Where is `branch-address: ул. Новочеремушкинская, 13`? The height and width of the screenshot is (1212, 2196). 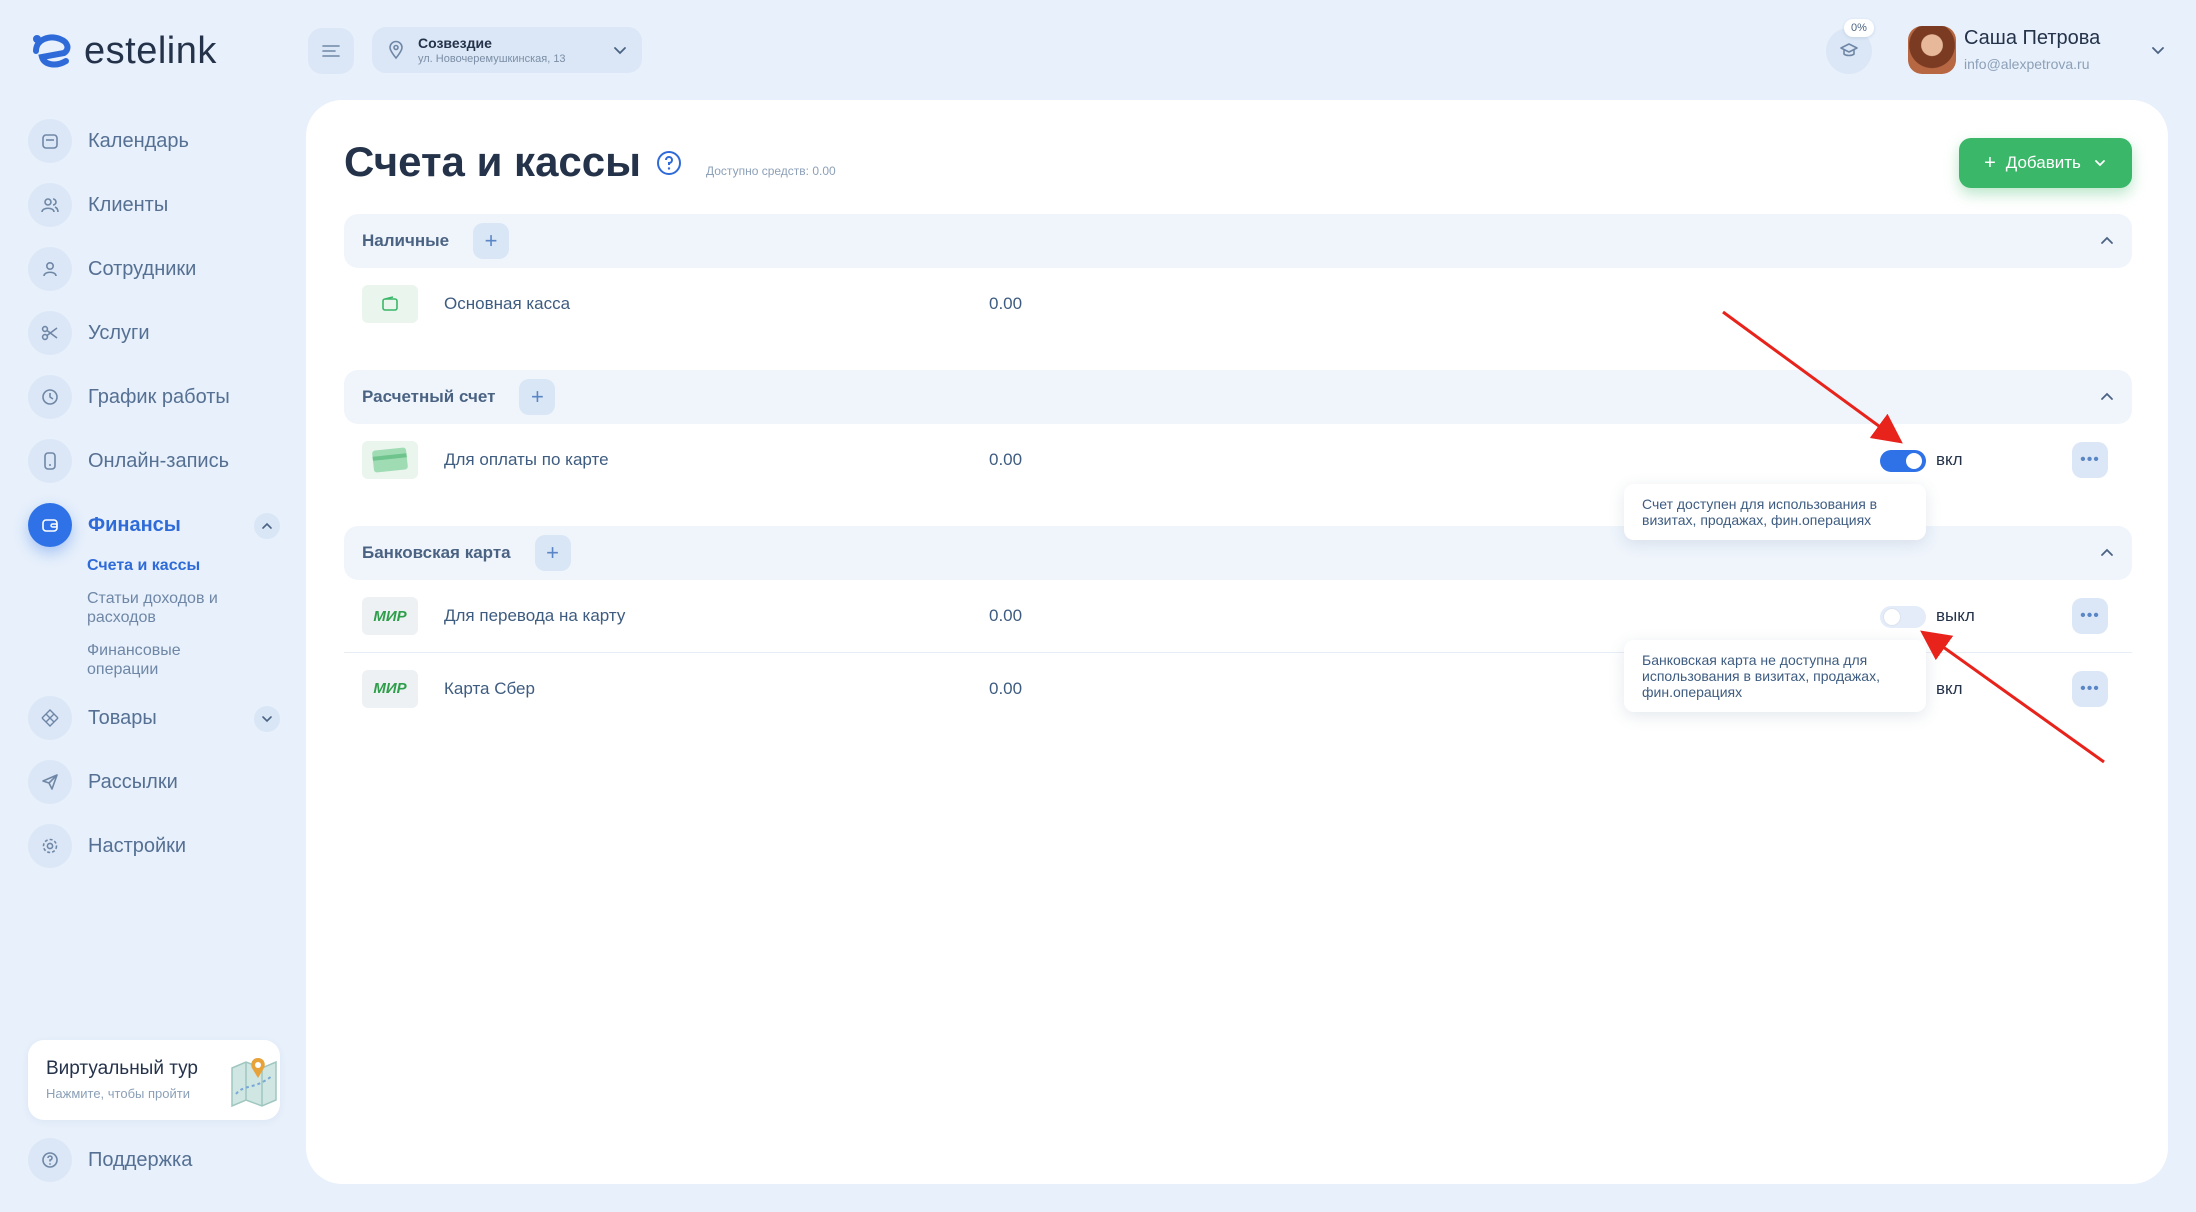
branch-address: ул. Новочеремушкинская, 13 is located at coordinates (492, 59).